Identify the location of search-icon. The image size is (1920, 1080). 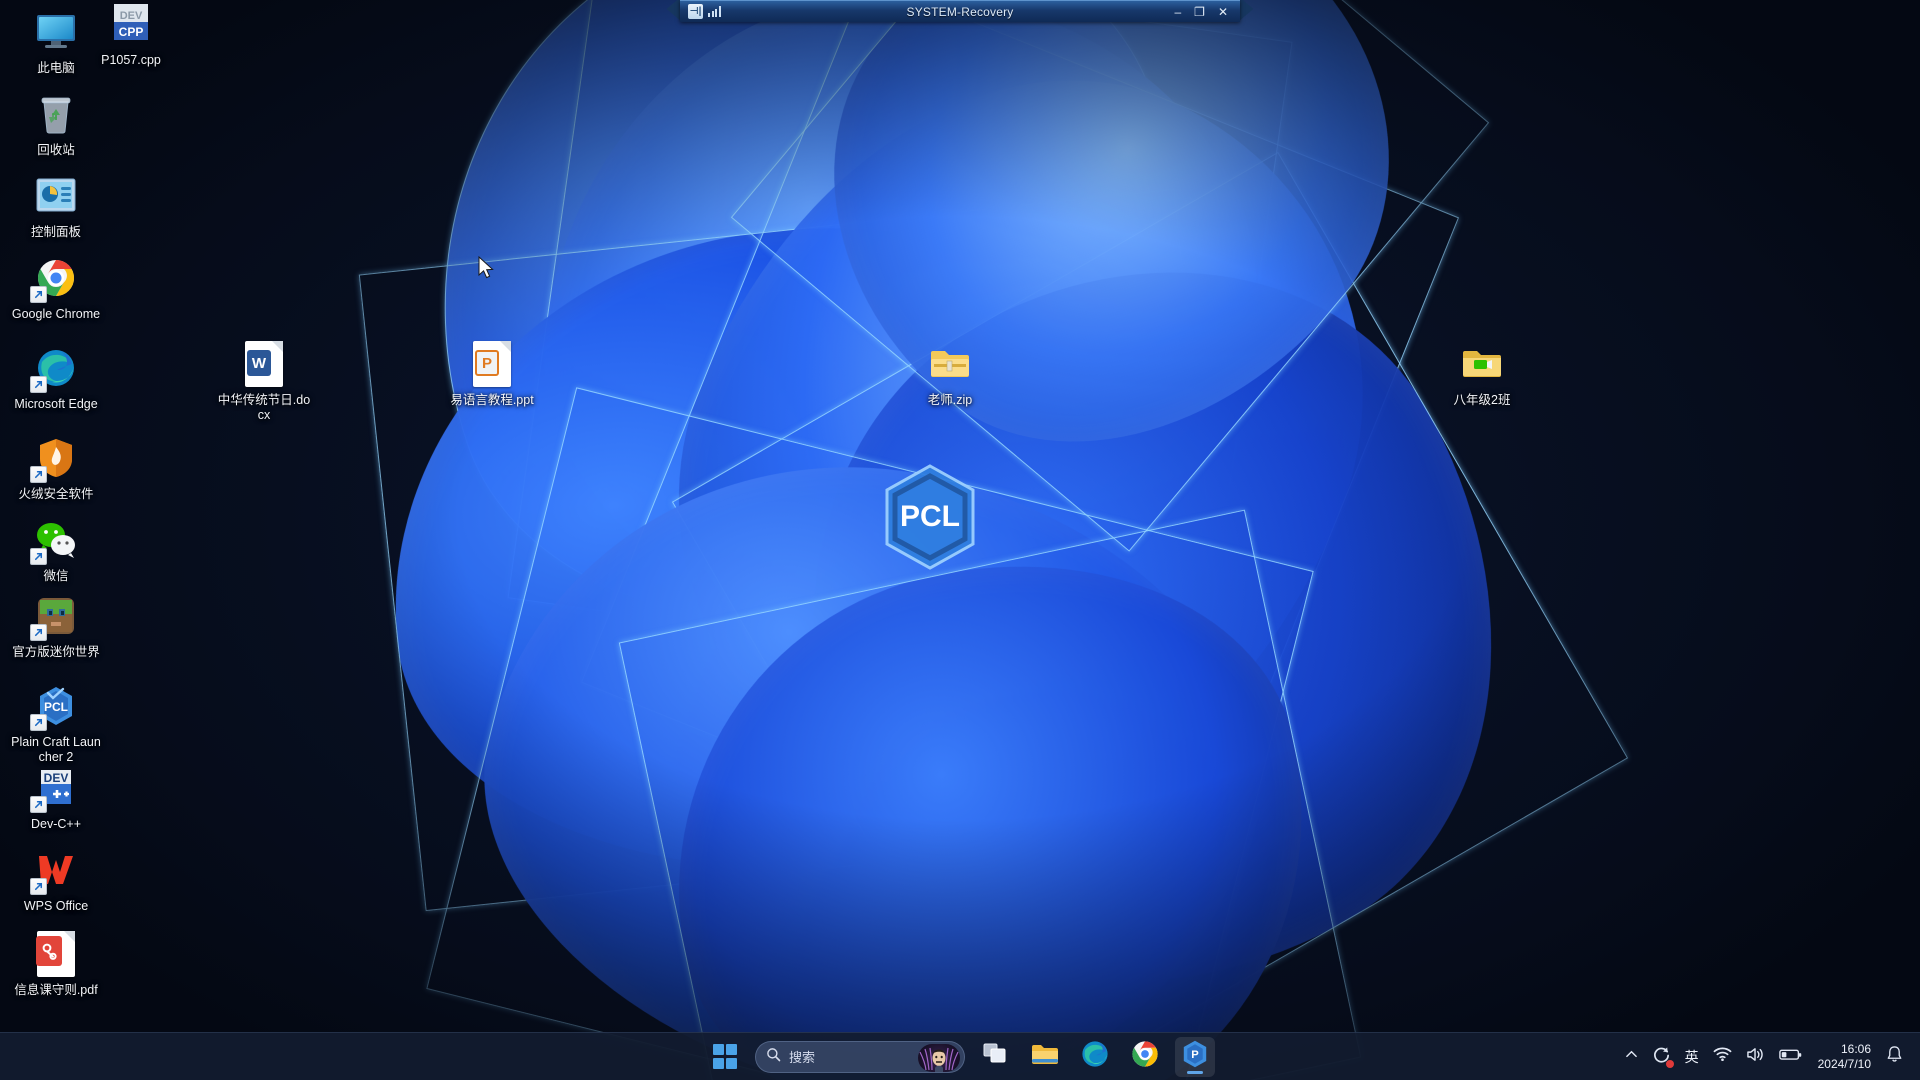
(773, 1057).